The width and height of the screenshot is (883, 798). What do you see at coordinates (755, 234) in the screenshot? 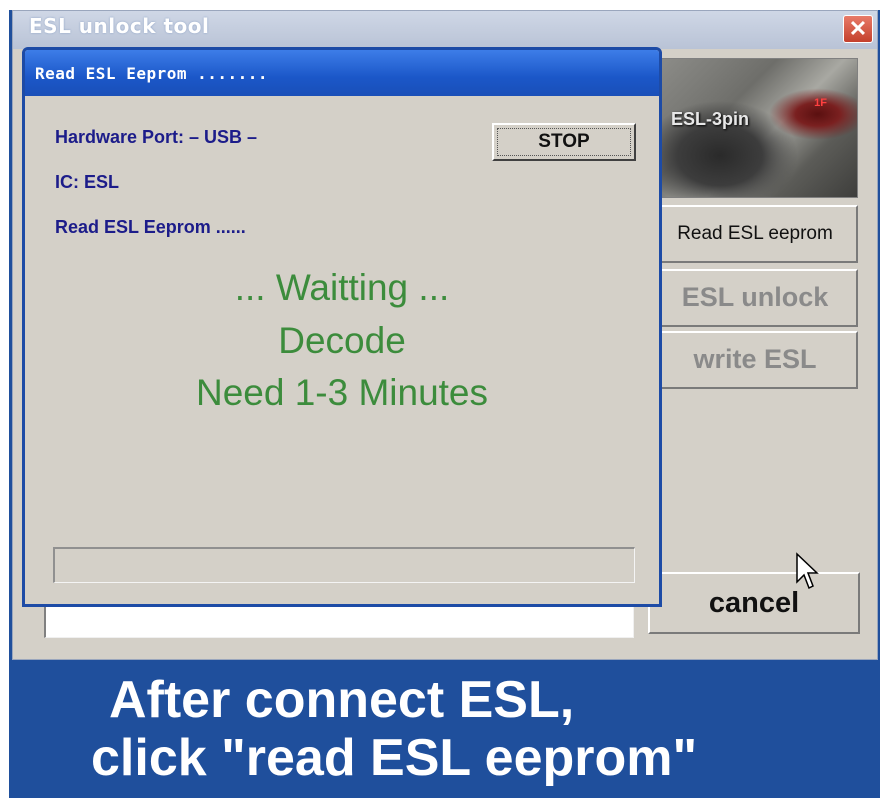
I see `read-esl-eeprom-button: Read ESL eeprom` at bounding box center [755, 234].